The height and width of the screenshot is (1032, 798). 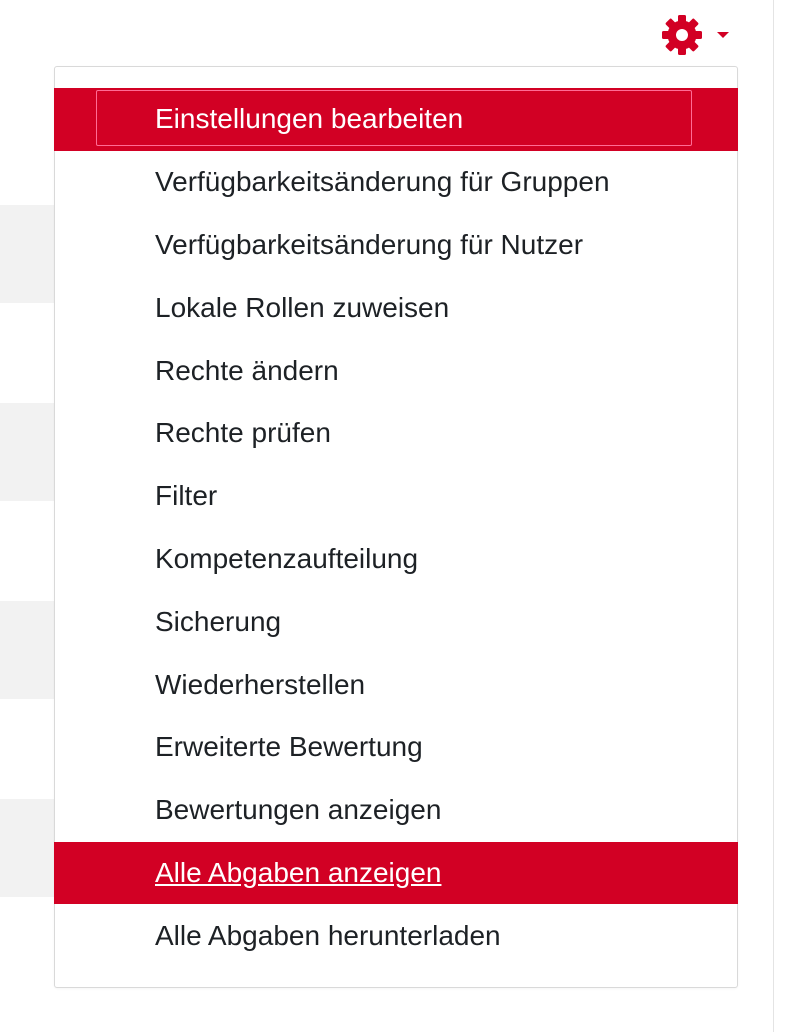 I want to click on menu-item-rechte-aendern: Rechte ändern, so click(x=396, y=370).